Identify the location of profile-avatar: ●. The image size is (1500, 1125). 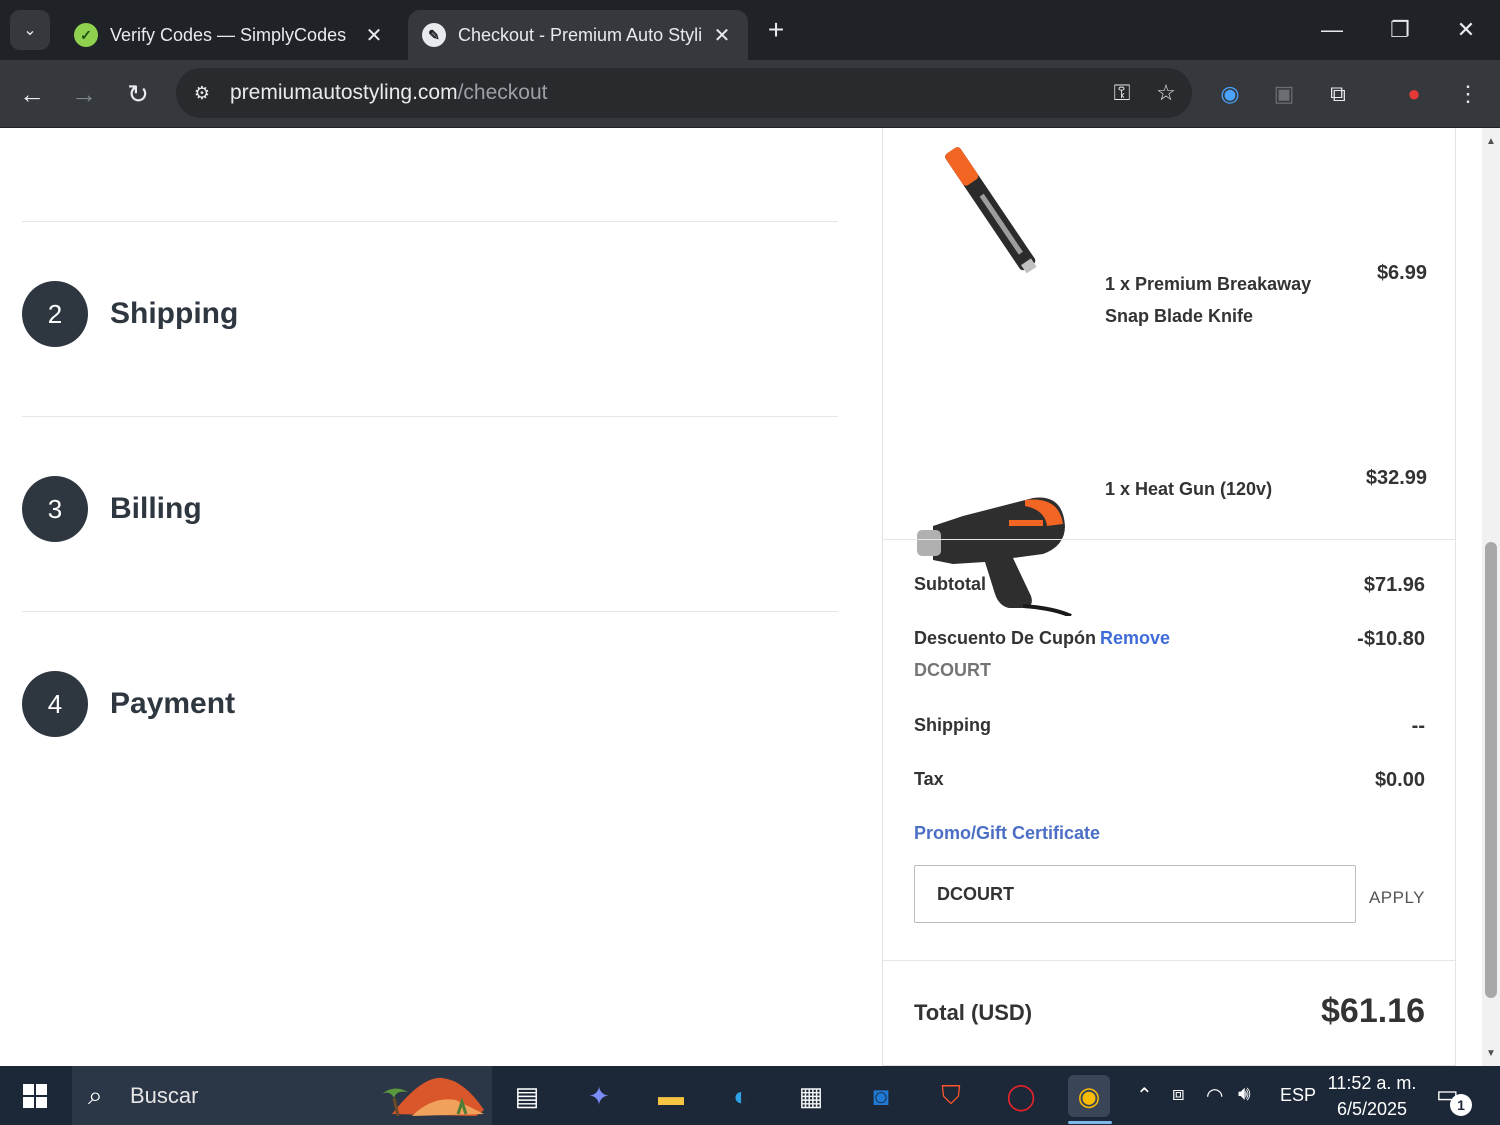
(1414, 94).